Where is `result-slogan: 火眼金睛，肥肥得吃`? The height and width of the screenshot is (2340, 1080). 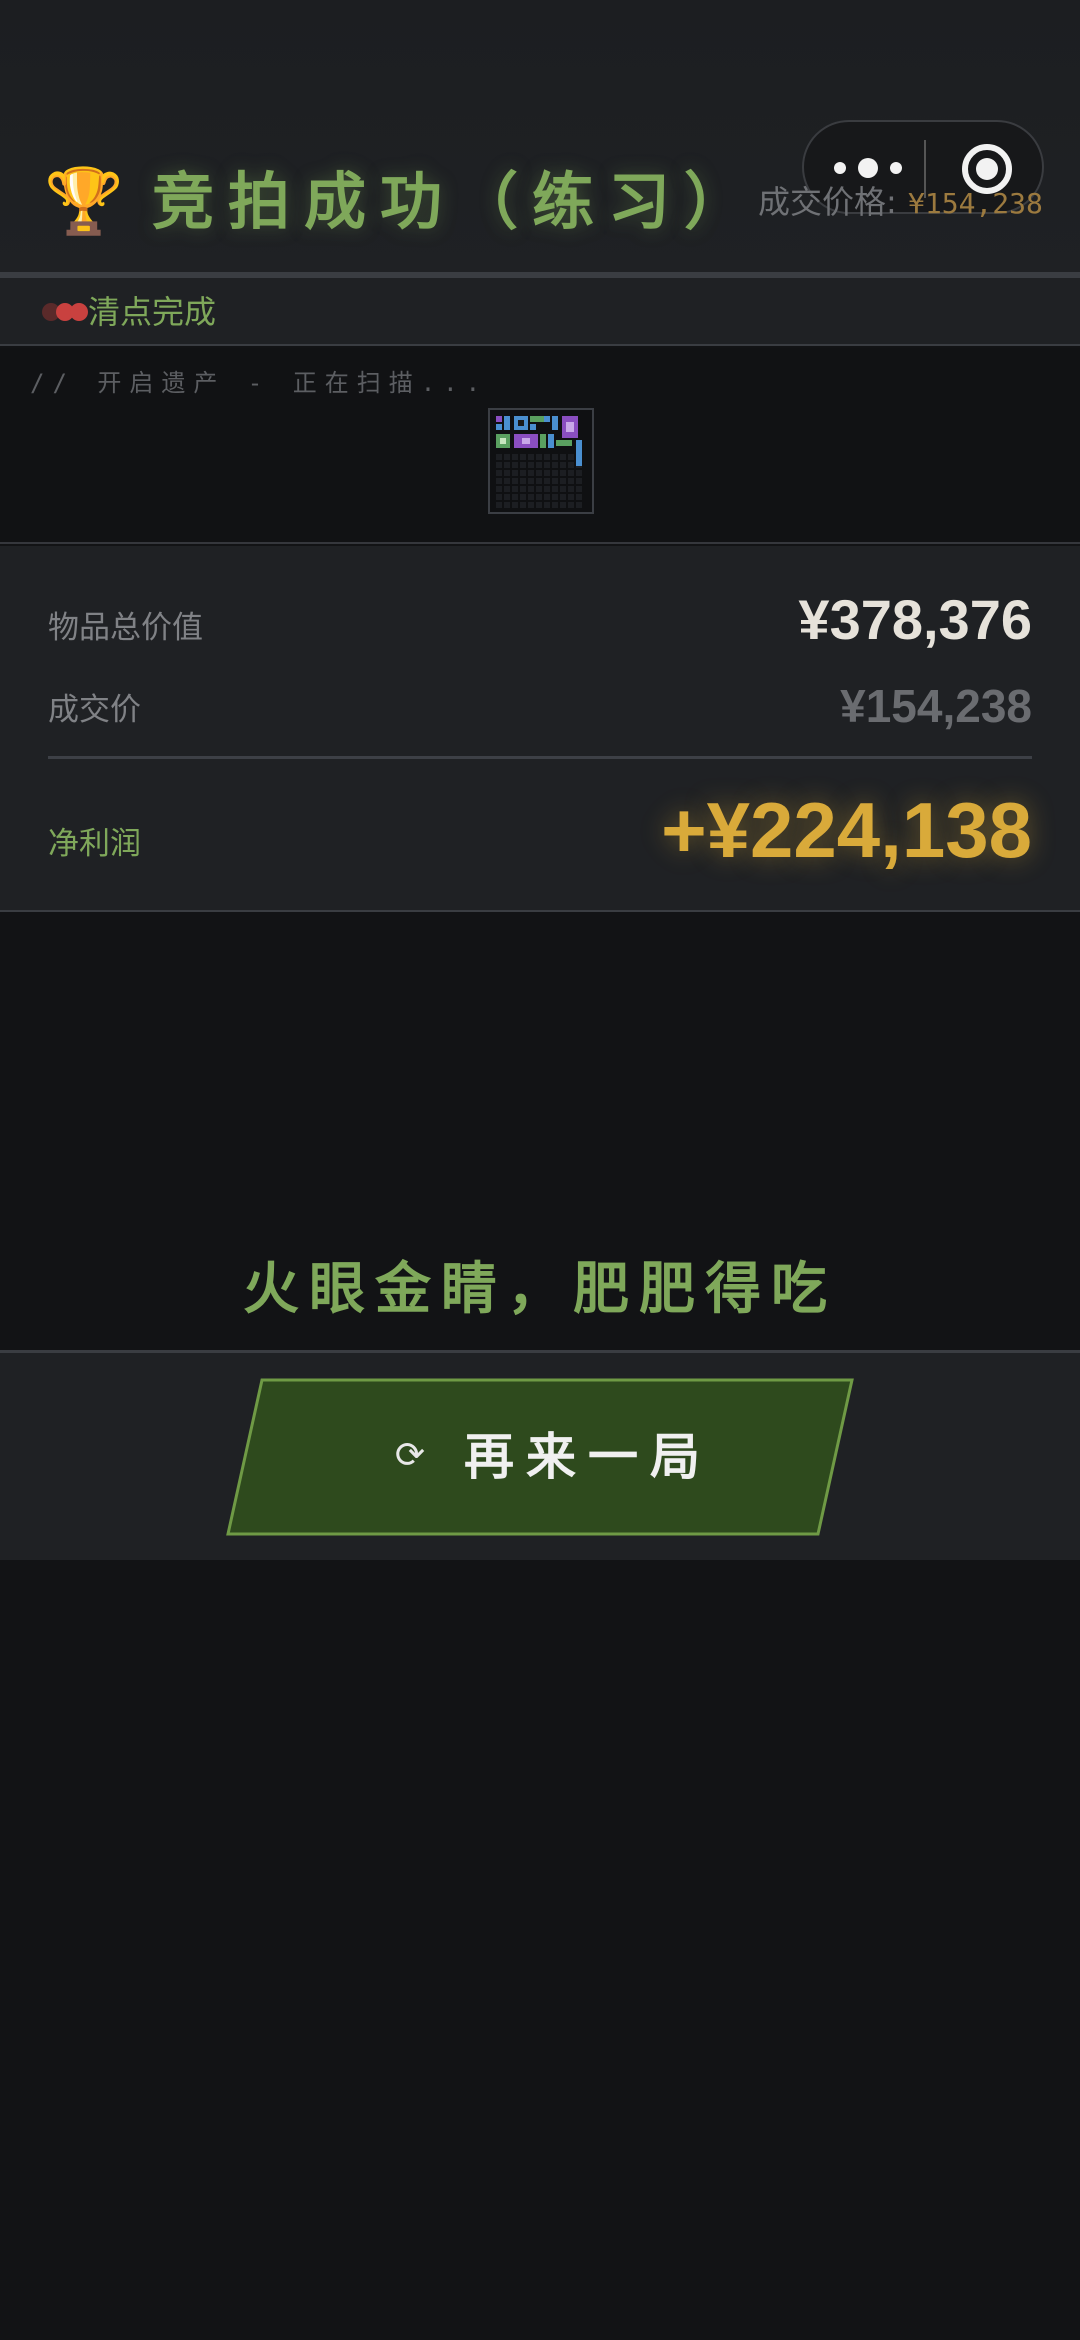
result-slogan: 火眼金睛，肥肥得吃 is located at coordinates (540, 1289).